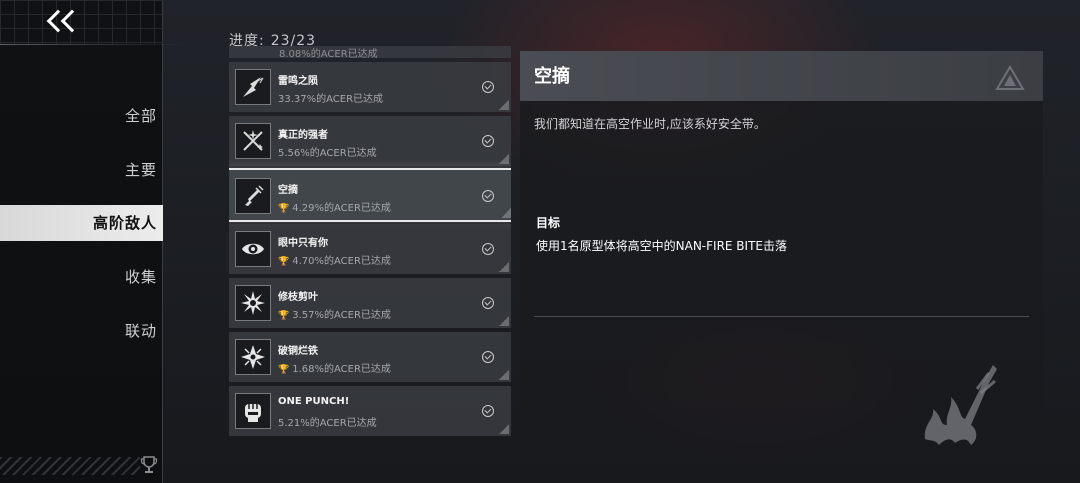  Describe the element at coordinates (81, 116) in the screenshot. I see `sidebar-item-all: 全部` at that location.